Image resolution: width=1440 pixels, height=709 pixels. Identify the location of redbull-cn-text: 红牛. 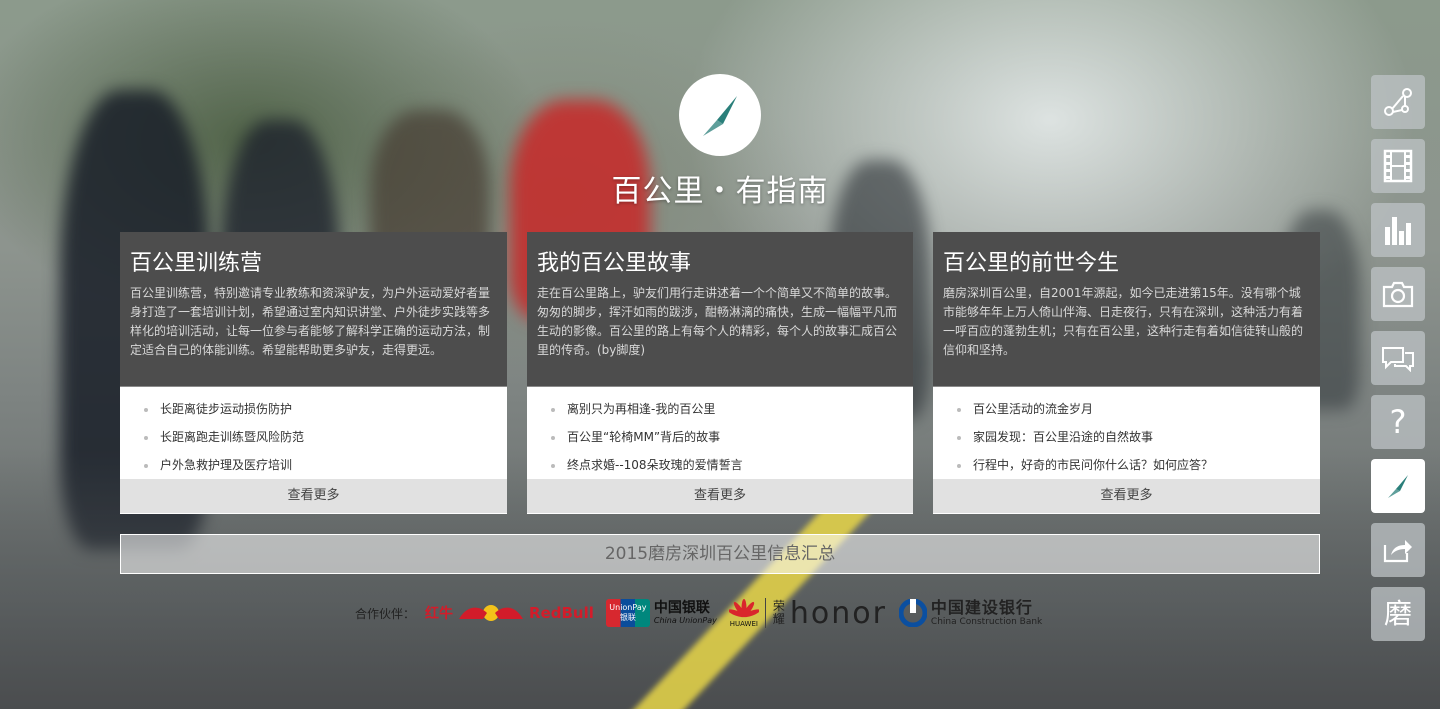
(439, 614).